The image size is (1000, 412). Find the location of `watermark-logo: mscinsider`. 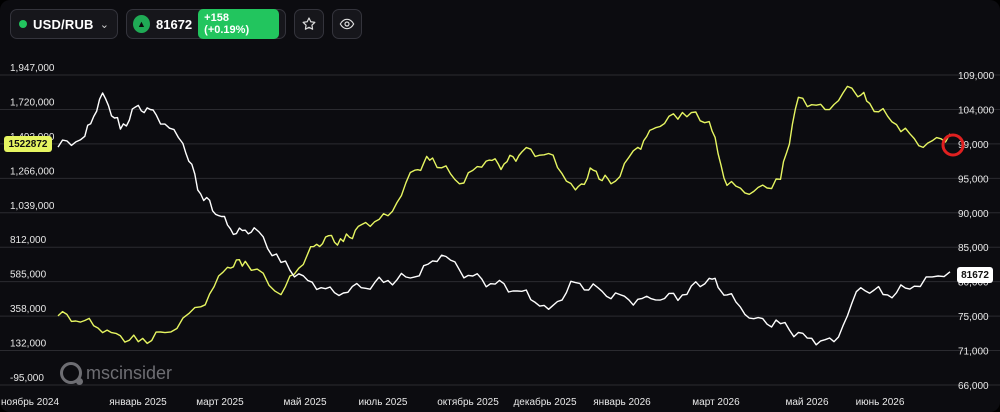

watermark-logo: mscinsider is located at coordinates (116, 373).